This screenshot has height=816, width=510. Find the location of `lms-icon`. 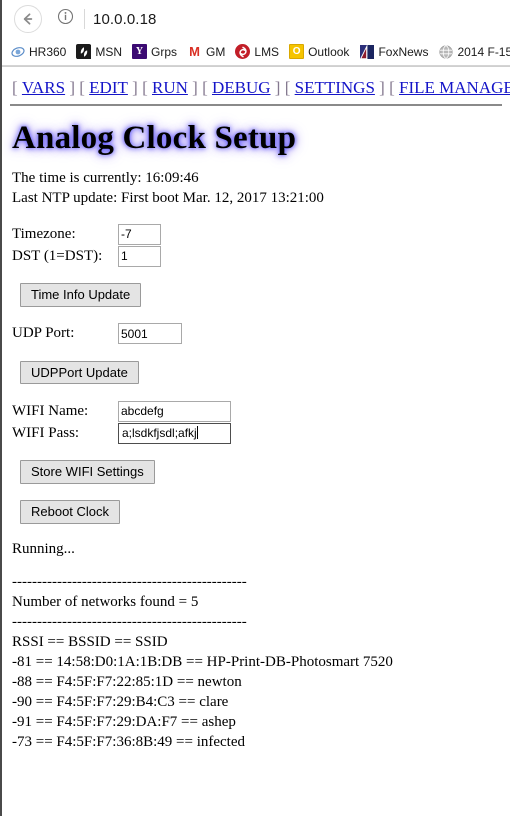

lms-icon is located at coordinates (243, 51).